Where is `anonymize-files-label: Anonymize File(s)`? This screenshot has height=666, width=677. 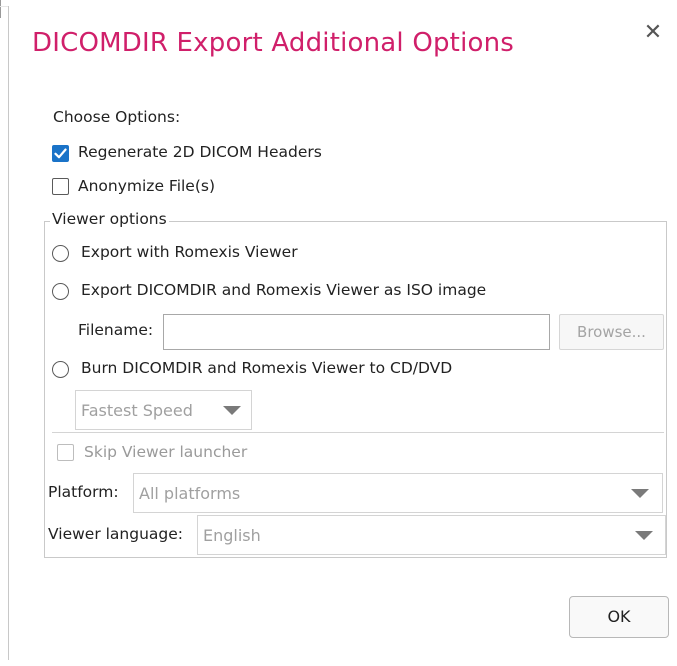 anonymize-files-label: Anonymize File(s) is located at coordinates (146, 186).